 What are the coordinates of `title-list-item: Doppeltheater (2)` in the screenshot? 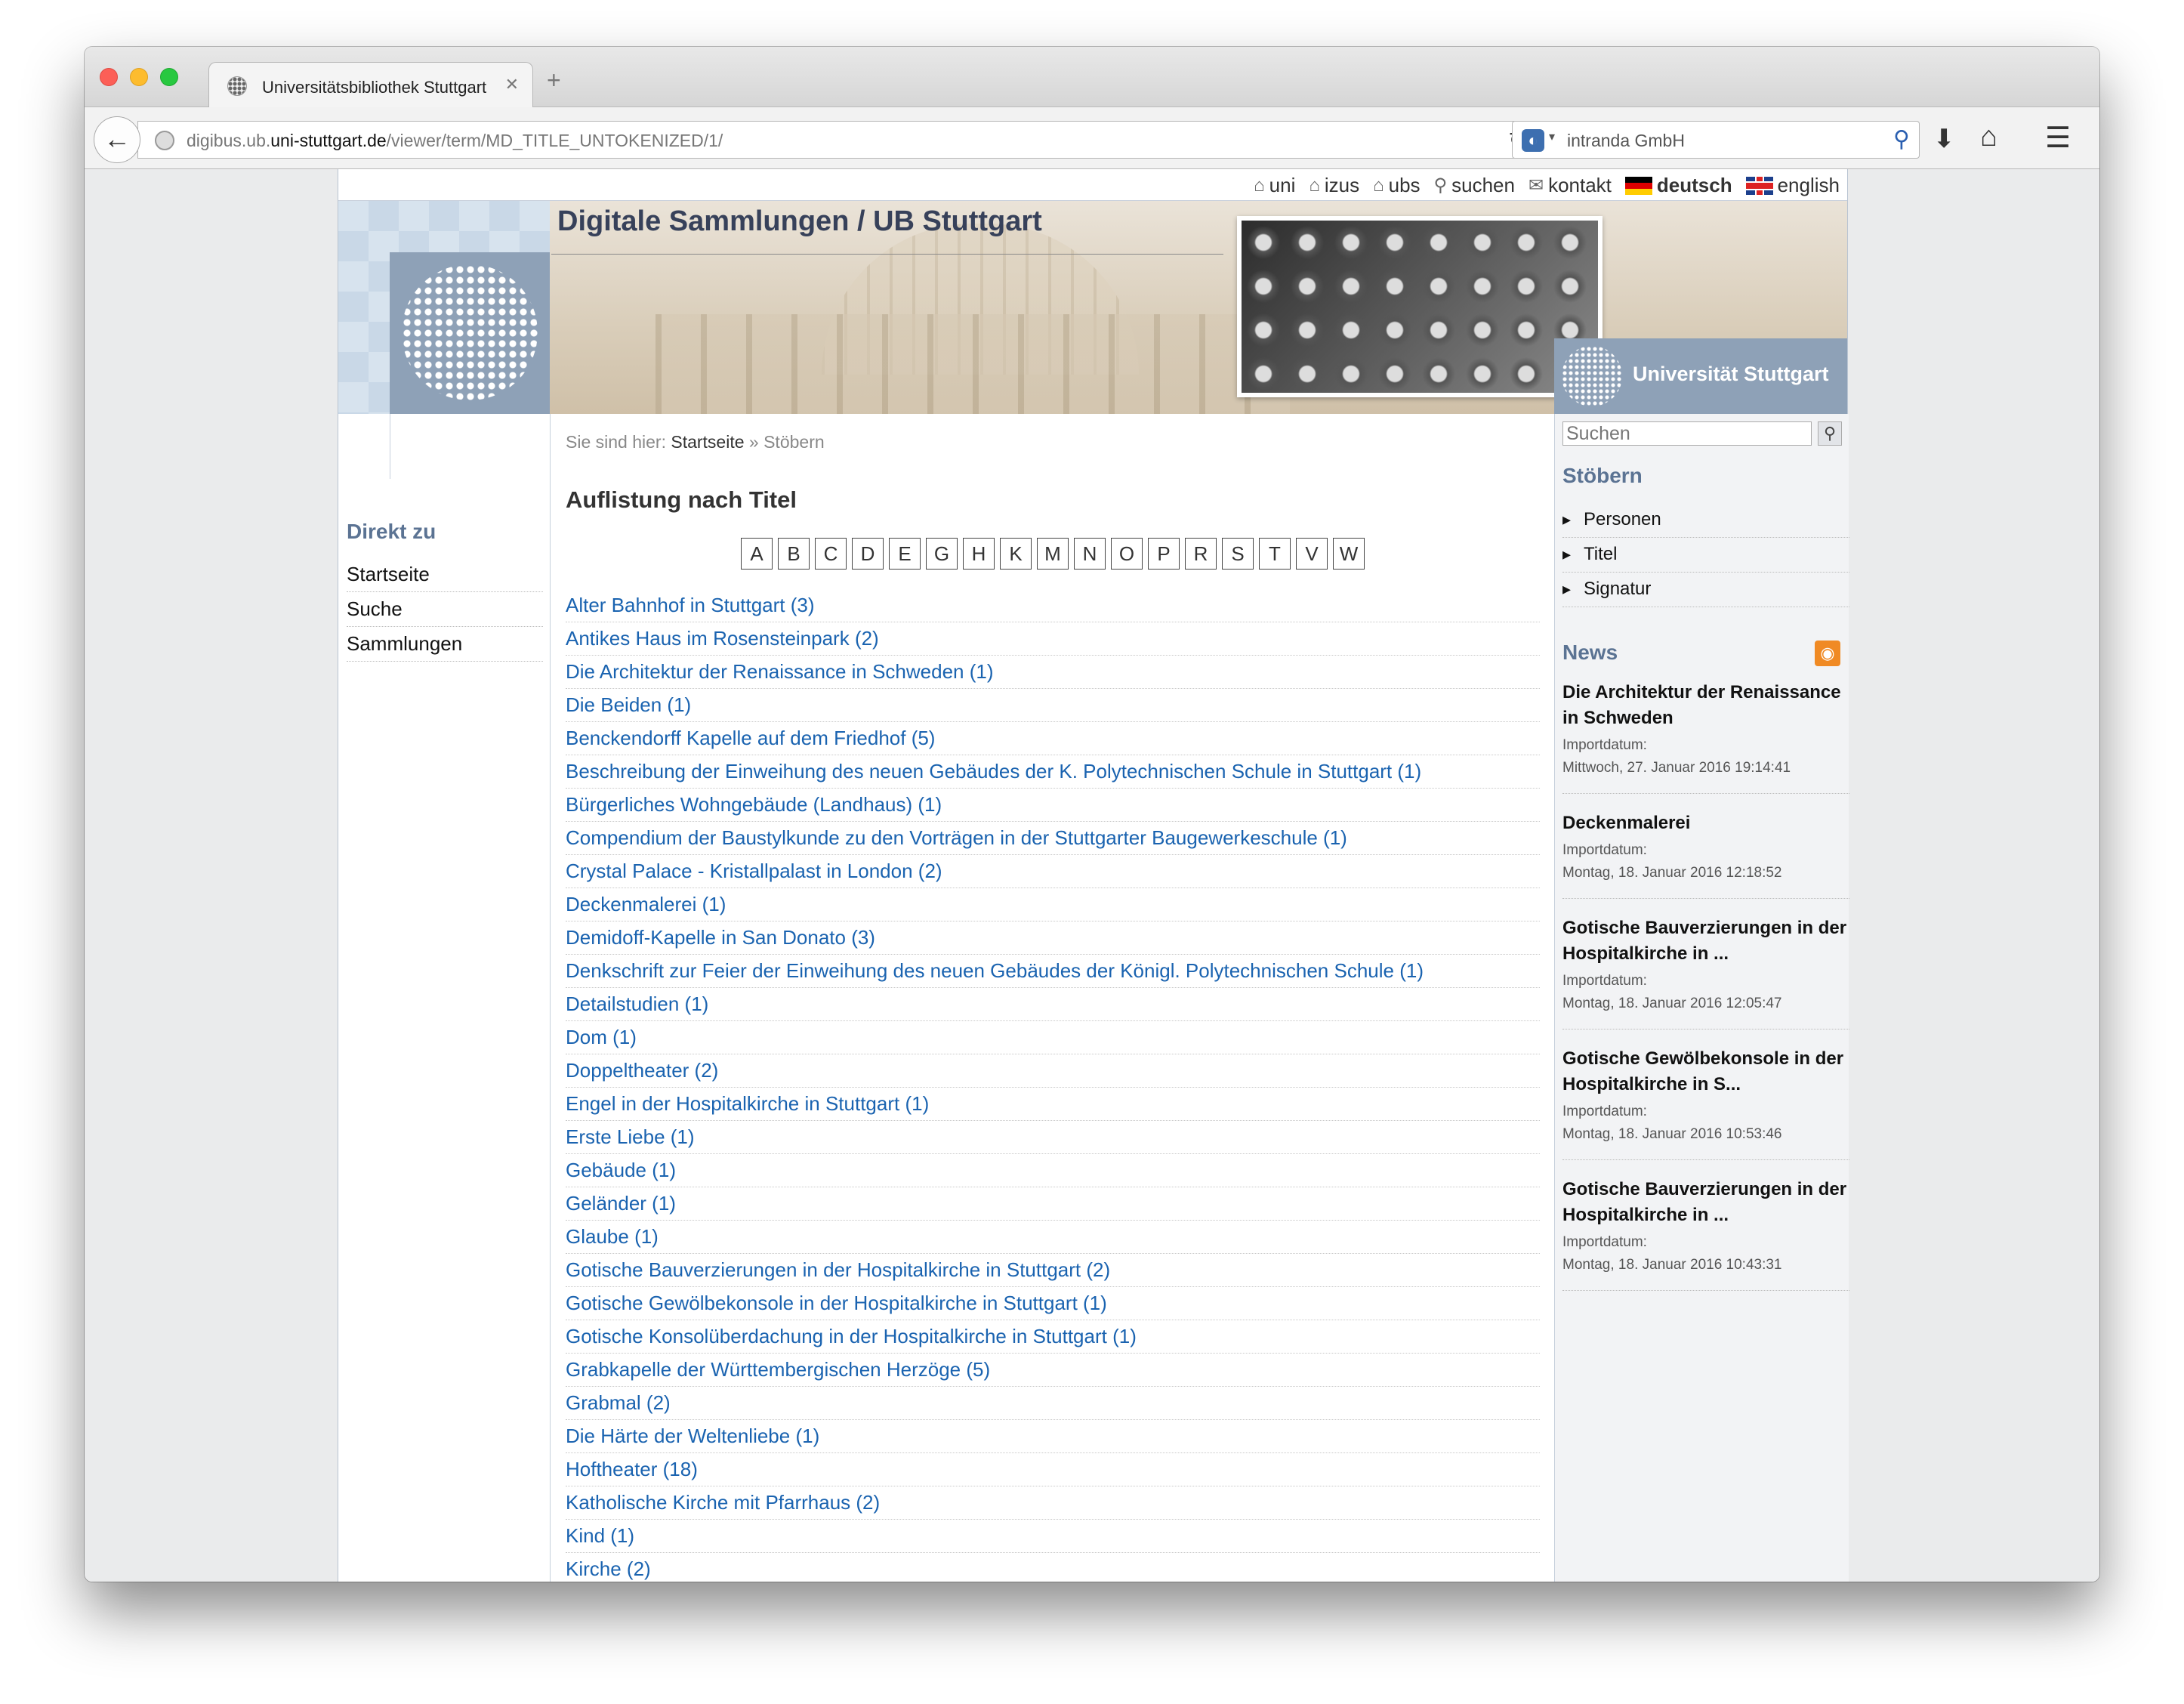 It's located at (1053, 1071).